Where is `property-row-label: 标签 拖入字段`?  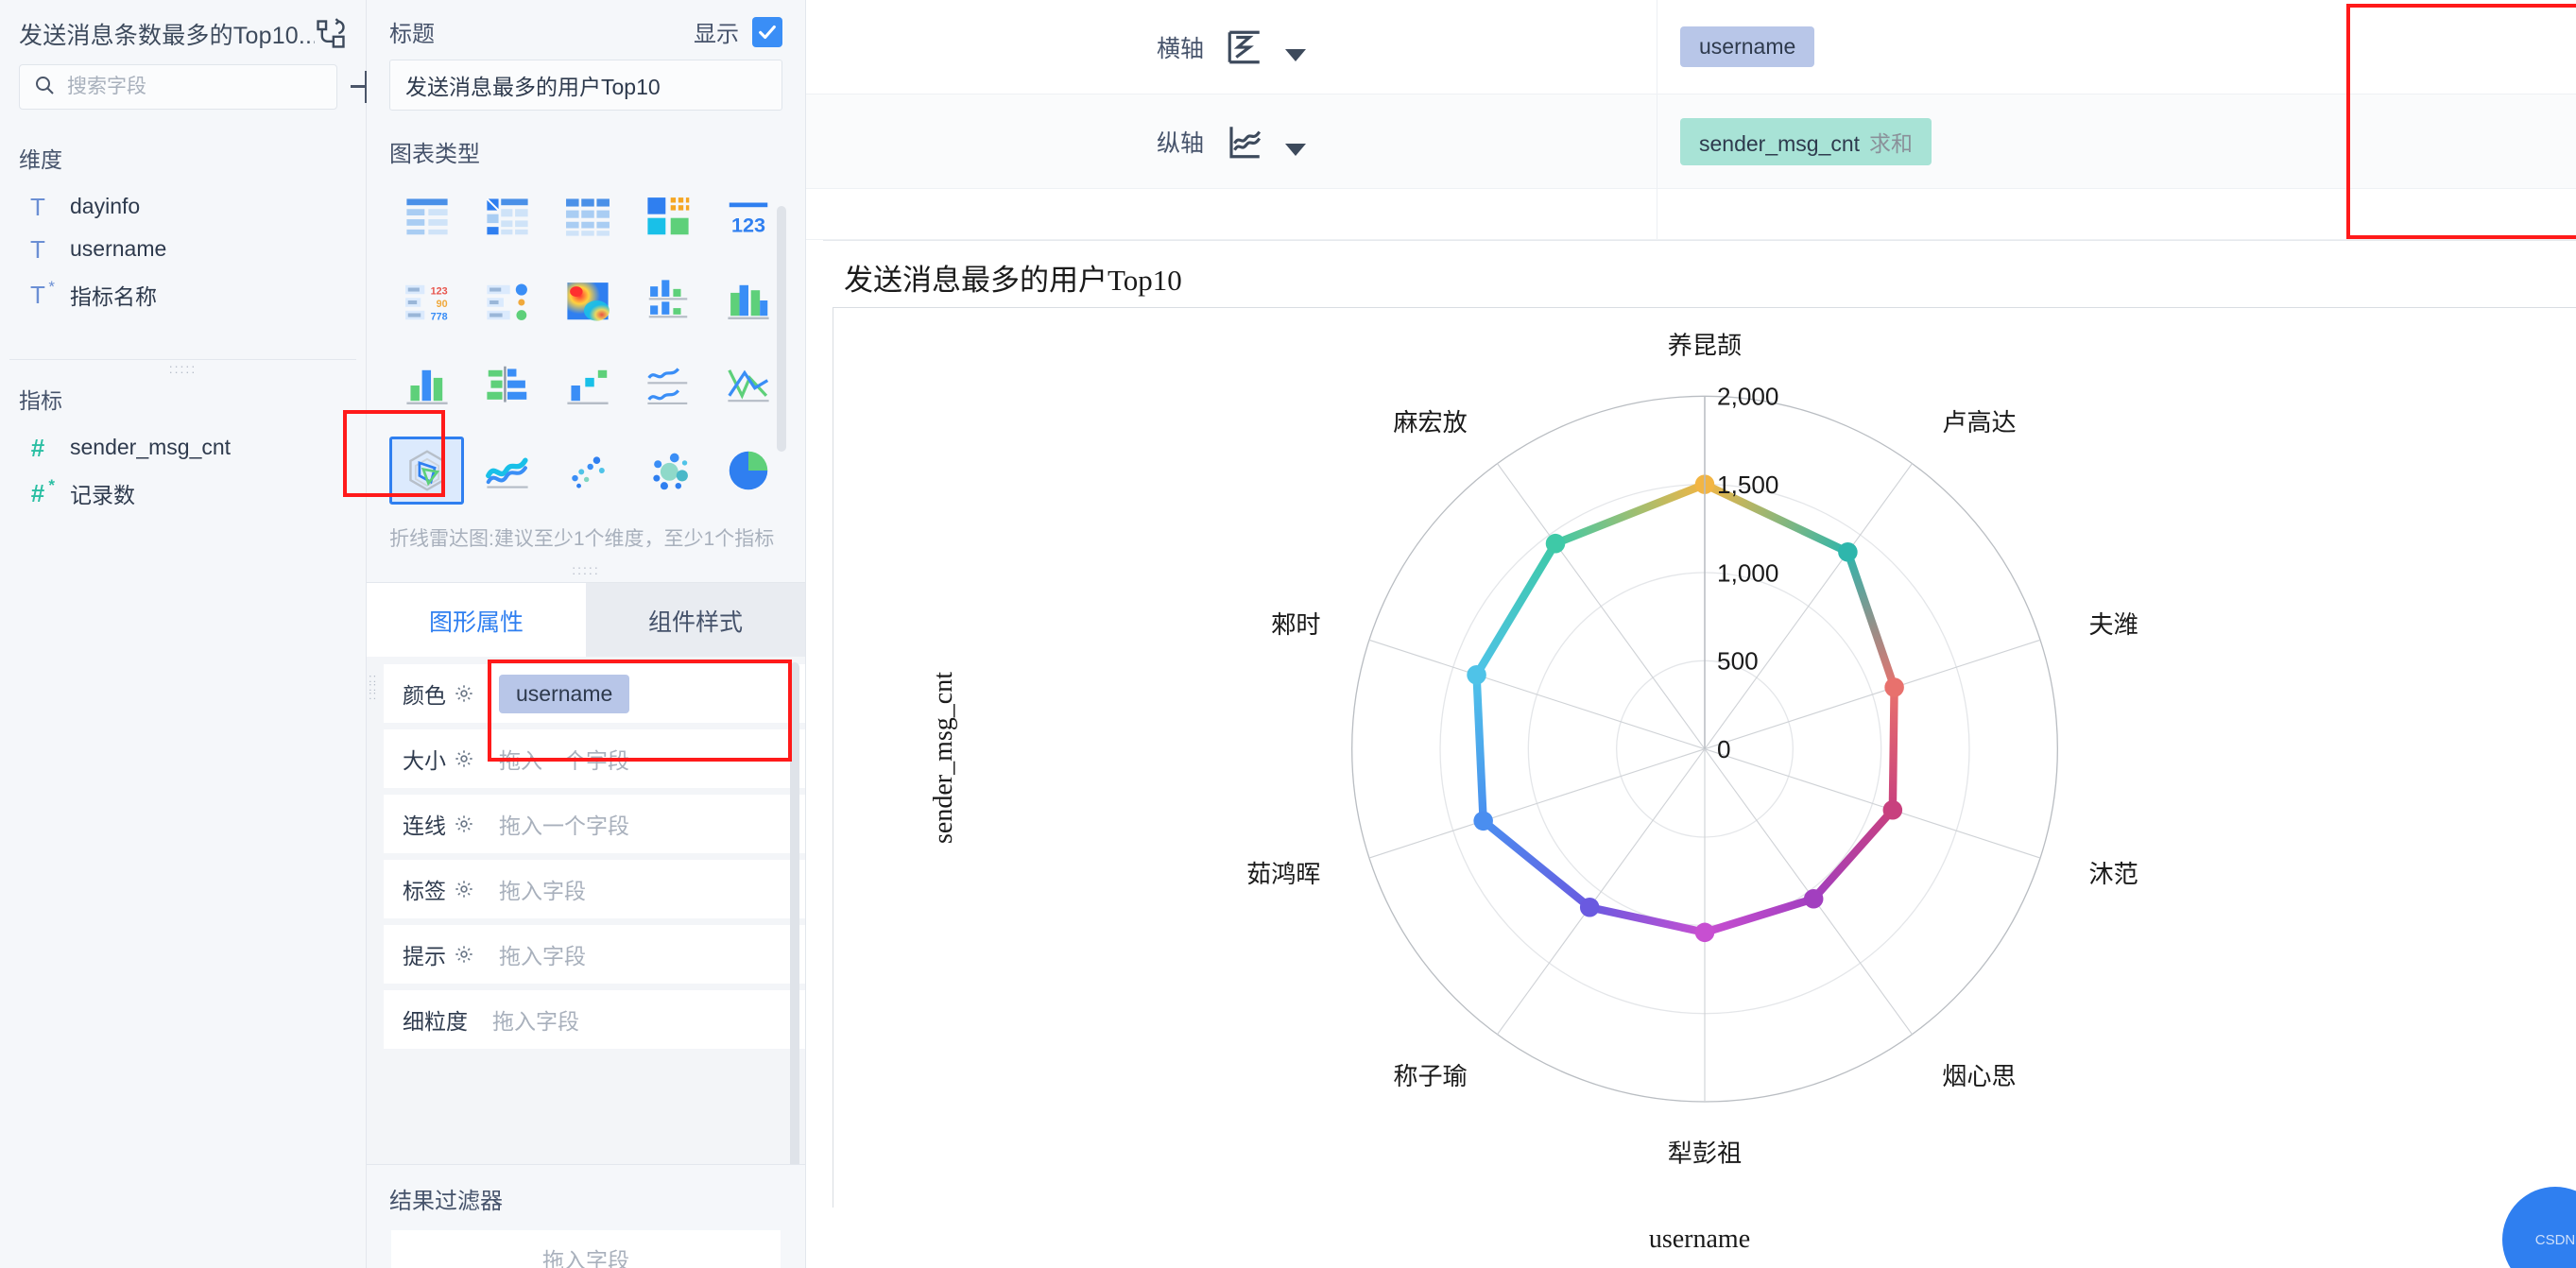 property-row-label: 标签 拖入字段 is located at coordinates (594, 889).